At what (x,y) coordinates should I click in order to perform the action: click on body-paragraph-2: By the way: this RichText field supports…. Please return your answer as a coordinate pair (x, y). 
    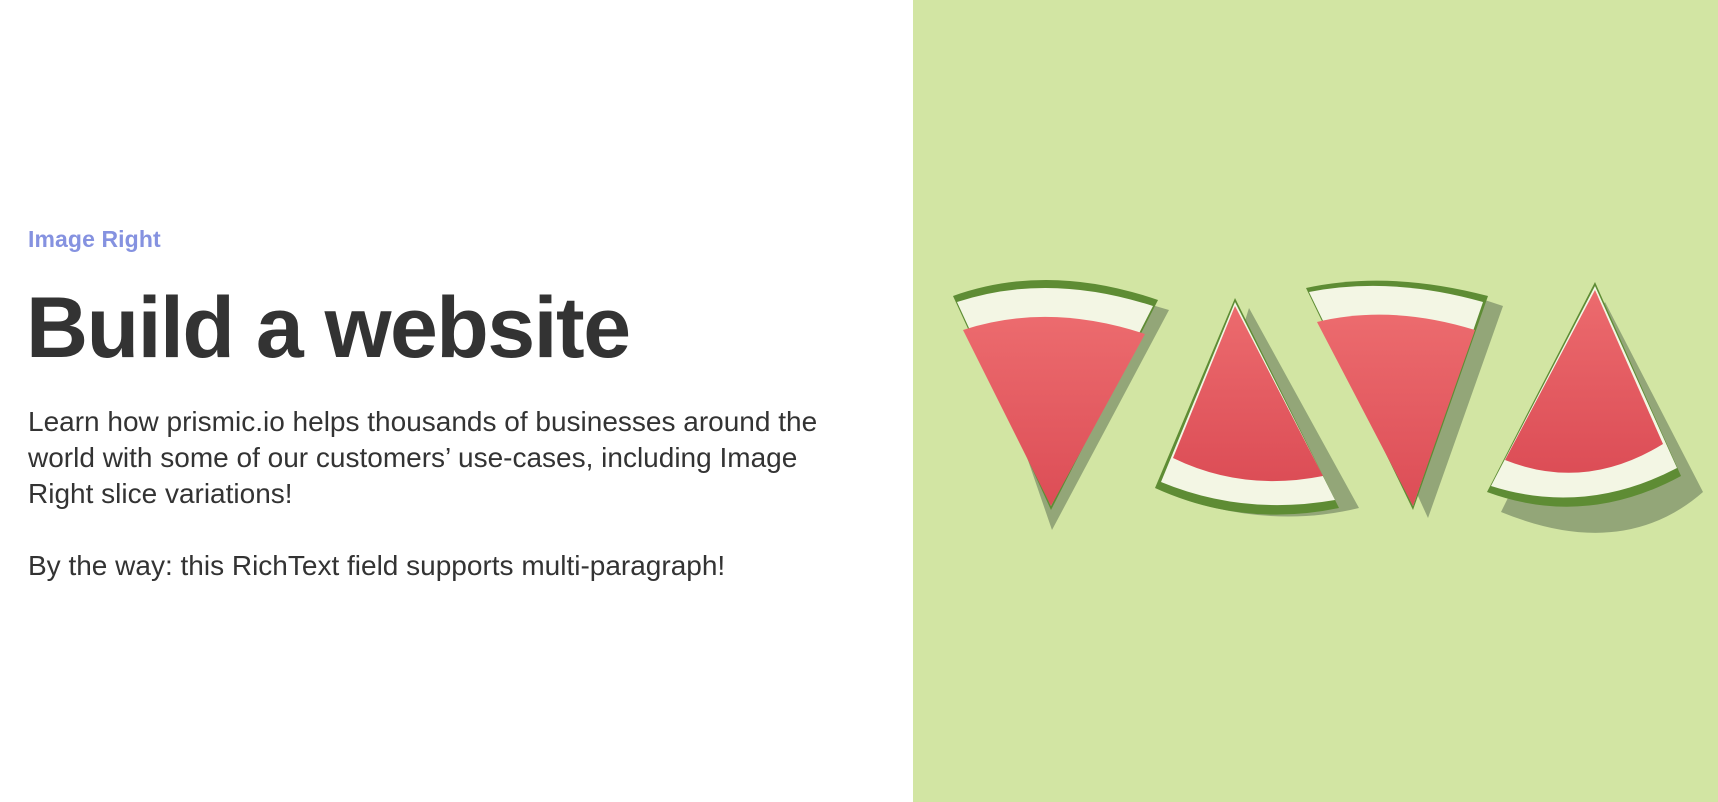
    Looking at the image, I should click on (377, 565).